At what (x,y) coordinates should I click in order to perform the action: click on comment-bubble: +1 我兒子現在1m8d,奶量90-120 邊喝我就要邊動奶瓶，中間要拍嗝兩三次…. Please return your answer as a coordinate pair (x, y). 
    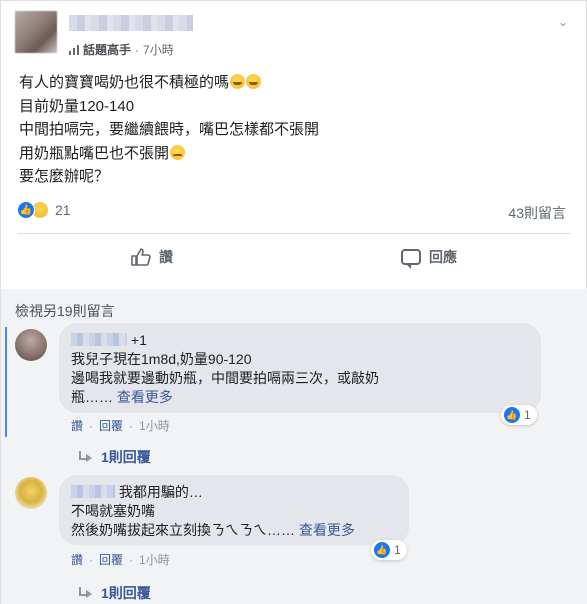
    Looking at the image, I should click on (300, 368).